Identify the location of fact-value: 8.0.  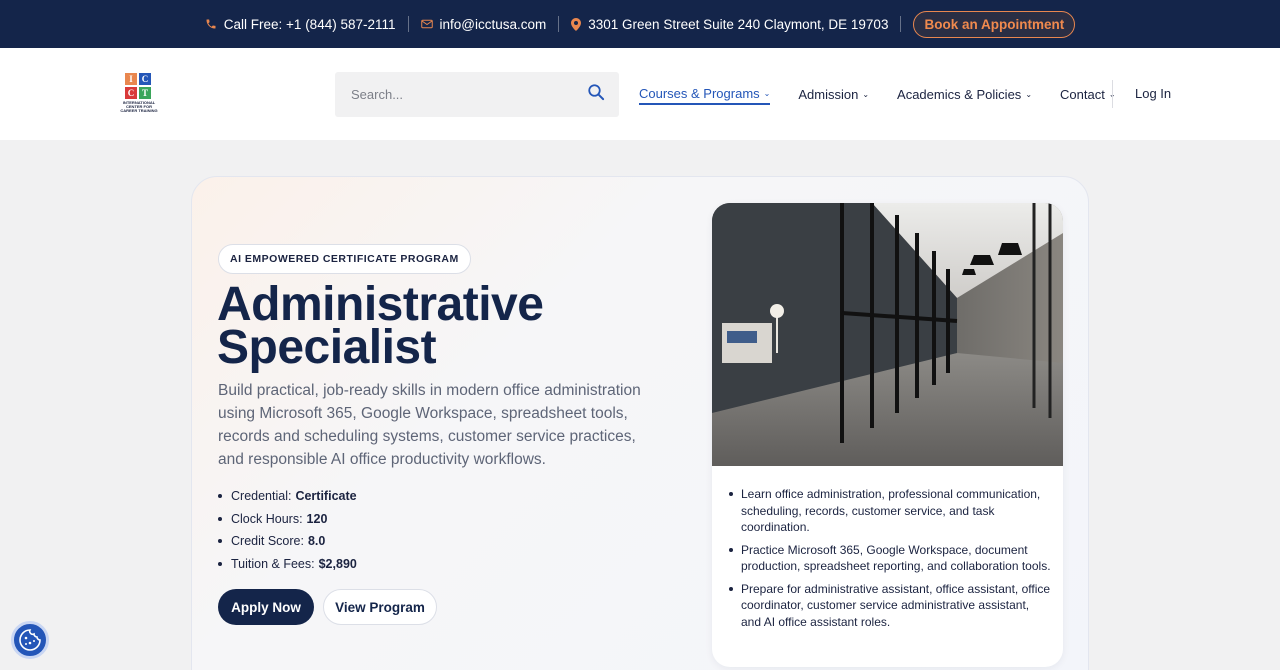
(316, 541).